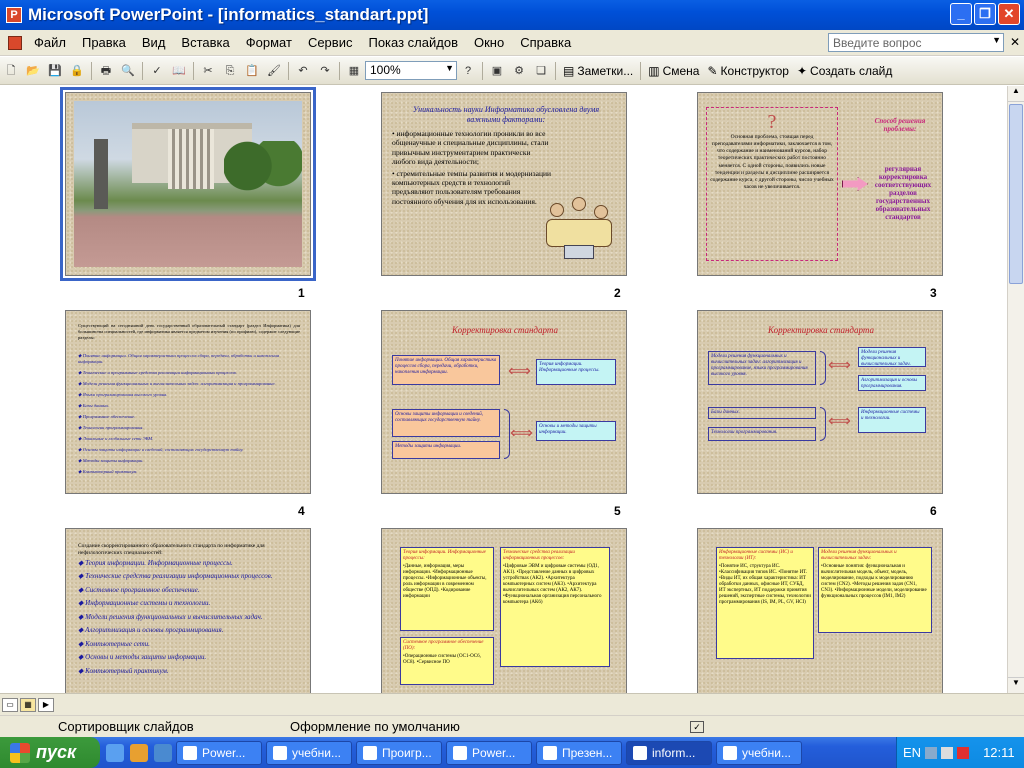  What do you see at coordinates (55, 71) in the screenshot?
I see `save-icon: 💾` at bounding box center [55, 71].